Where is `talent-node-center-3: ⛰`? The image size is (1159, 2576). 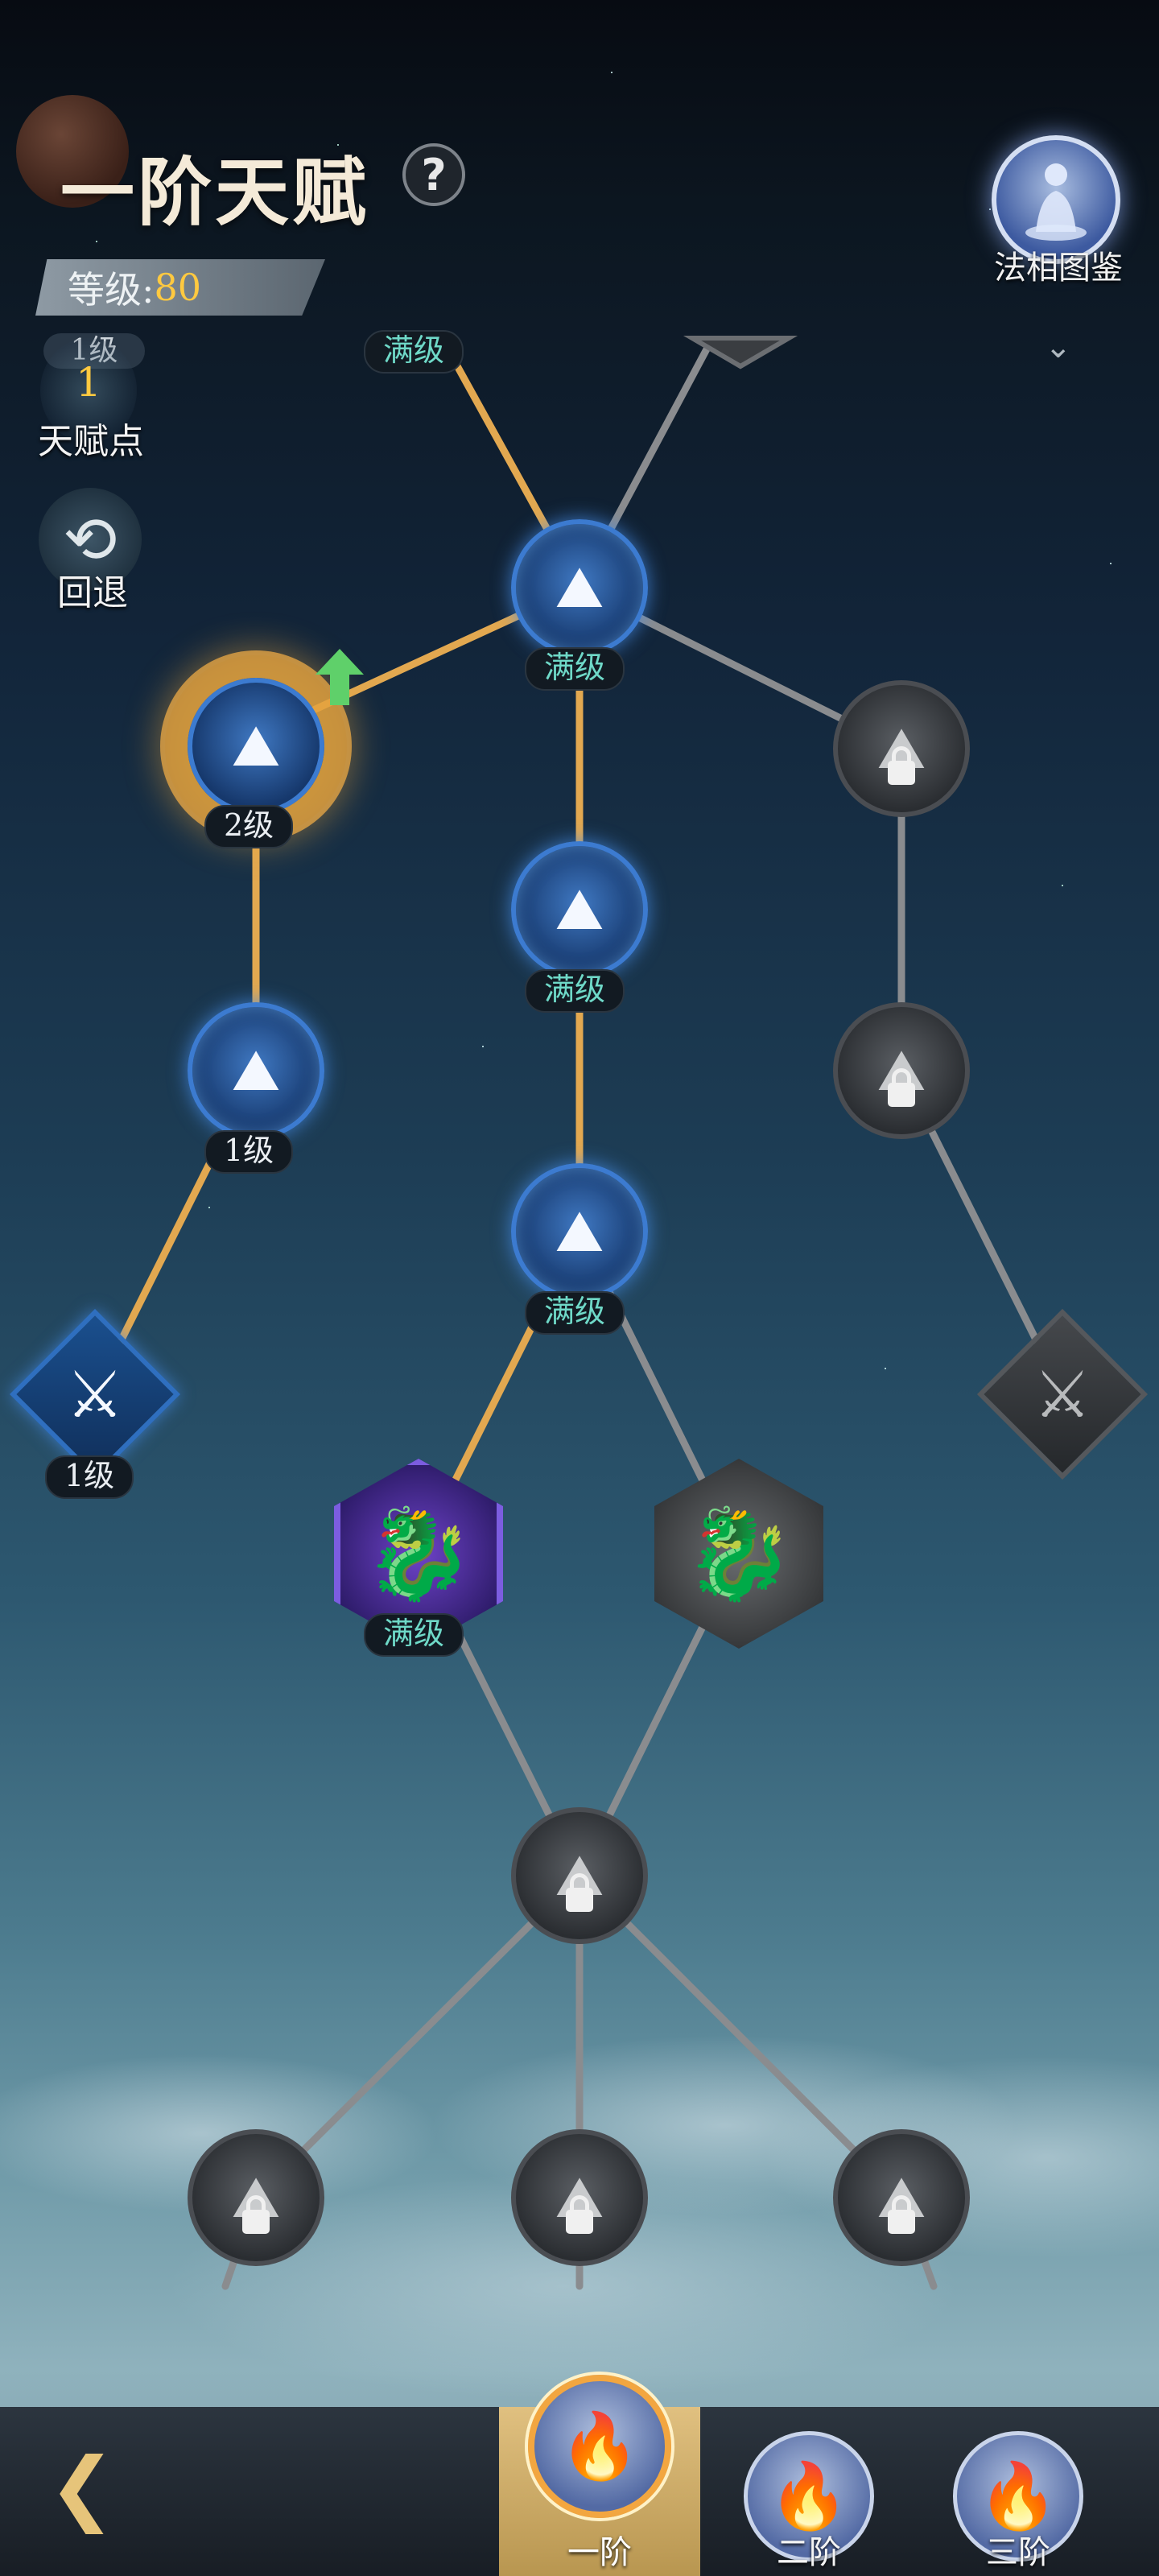 talent-node-center-3: ⛰ is located at coordinates (579, 1231).